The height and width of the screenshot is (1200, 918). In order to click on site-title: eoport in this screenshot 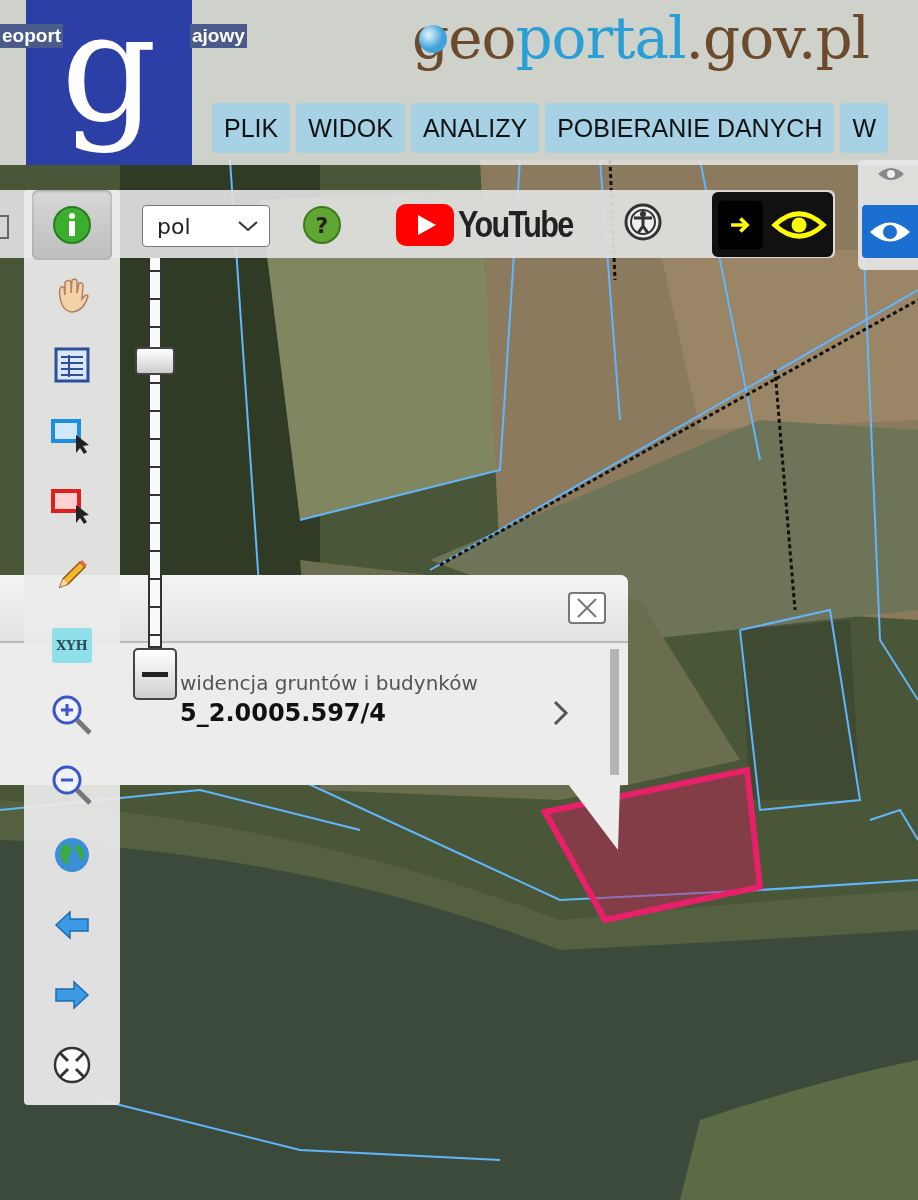, I will do `click(32, 36)`.